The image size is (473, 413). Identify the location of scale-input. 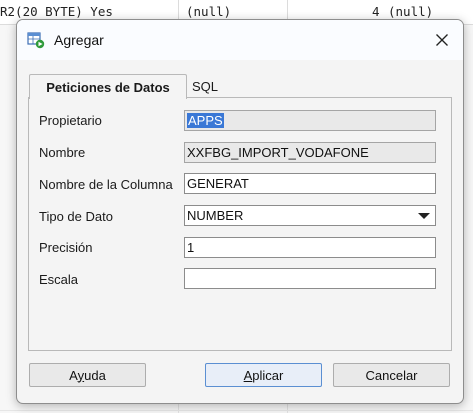
(310, 278).